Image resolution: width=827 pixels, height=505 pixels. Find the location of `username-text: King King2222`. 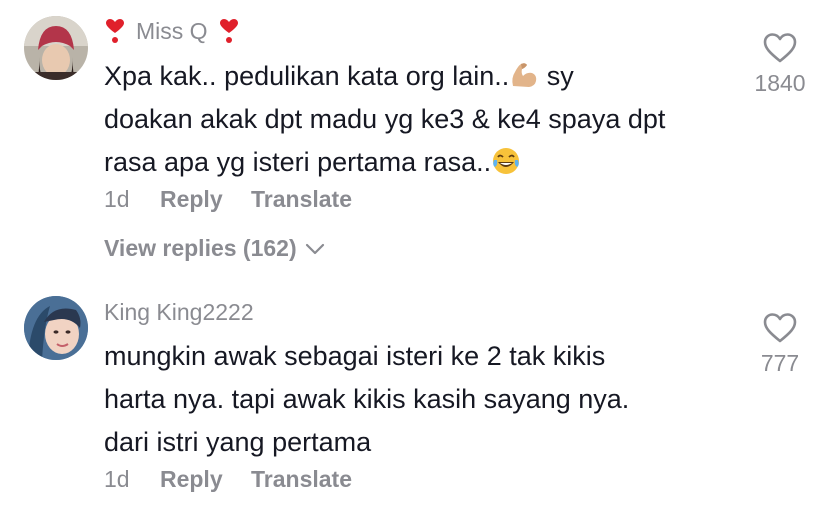

username-text: King King2222 is located at coordinates (179, 312).